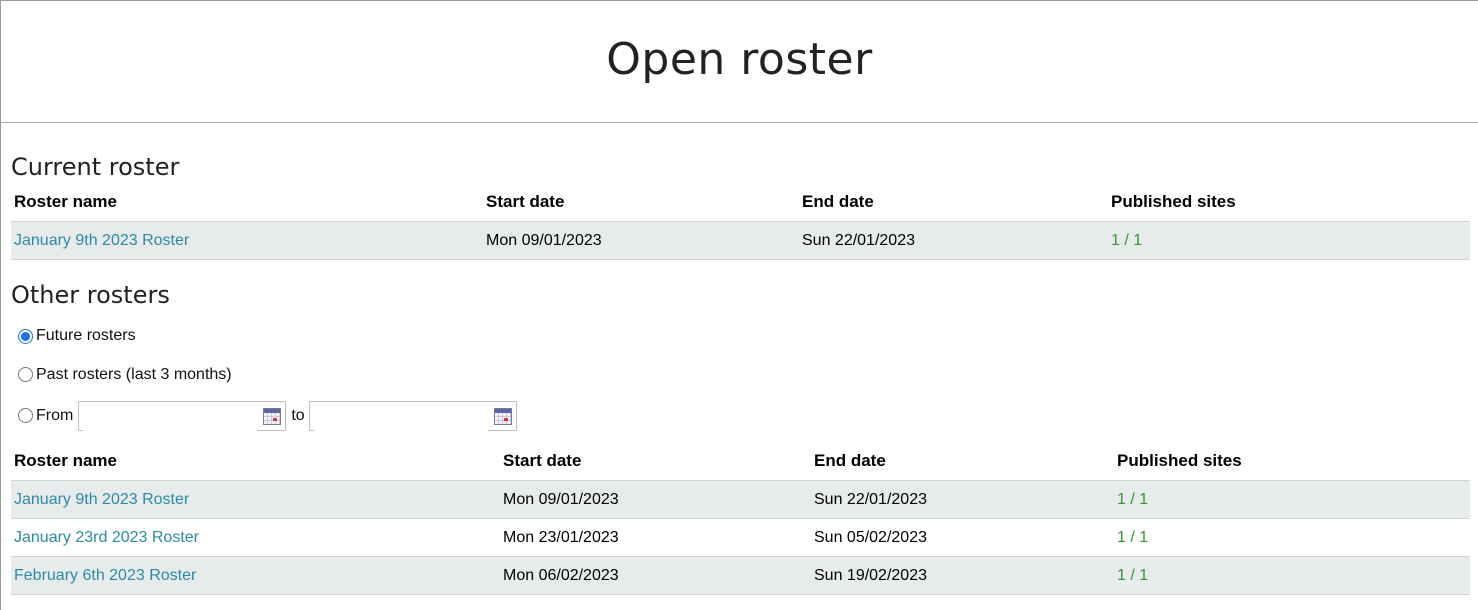 The width and height of the screenshot is (1478, 610). What do you see at coordinates (134, 374) in the screenshot?
I see `past-rosters-label: Past rosters (last 3 months)` at bounding box center [134, 374].